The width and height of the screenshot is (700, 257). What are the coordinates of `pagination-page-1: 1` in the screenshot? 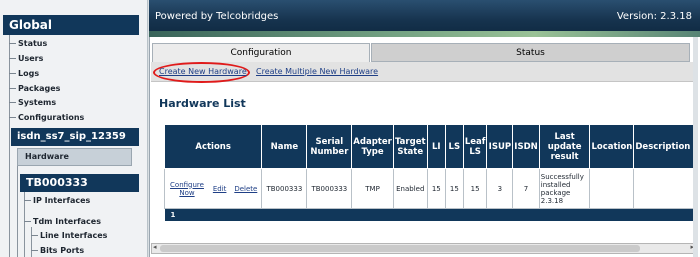 It's located at (429, 214).